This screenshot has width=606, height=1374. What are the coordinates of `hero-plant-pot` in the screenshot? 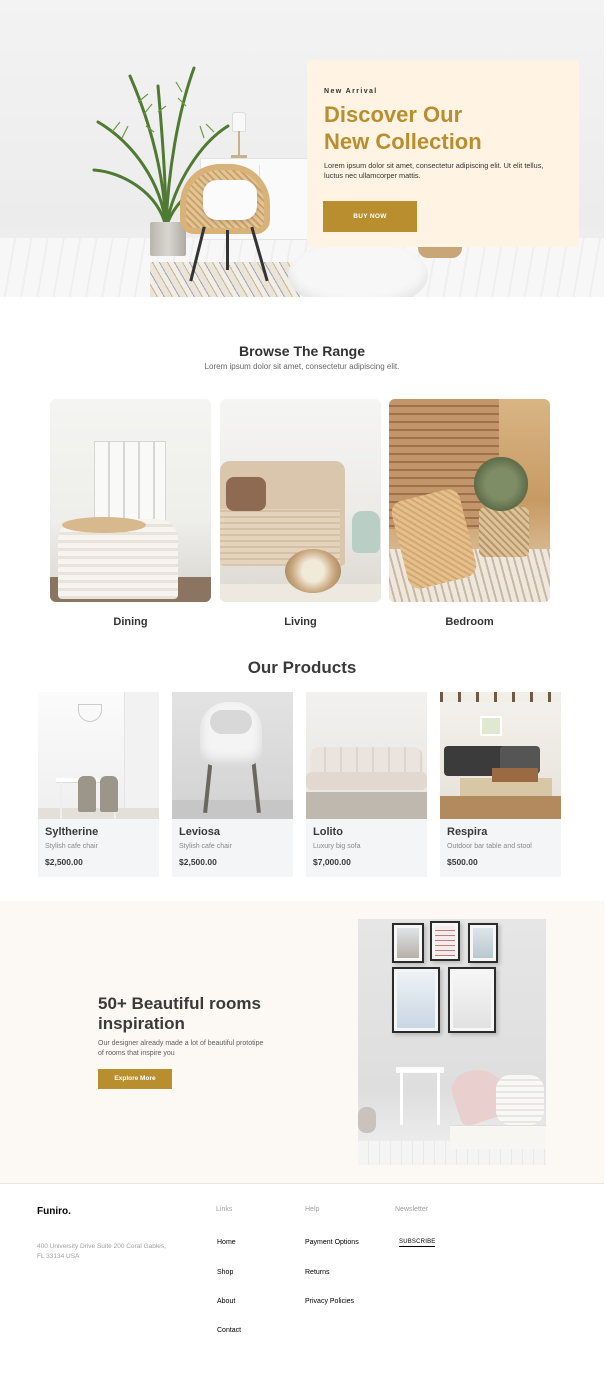 It's located at (168, 239).